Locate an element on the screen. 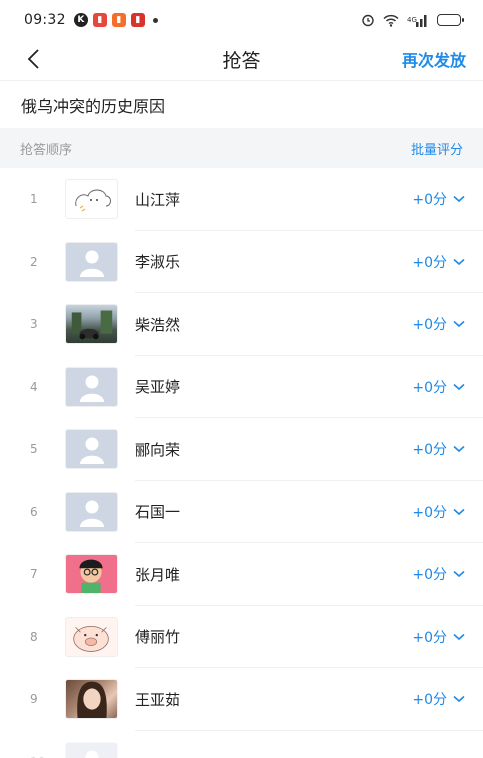 The image size is (483, 758). chevron-left-icon is located at coordinates (33, 59).